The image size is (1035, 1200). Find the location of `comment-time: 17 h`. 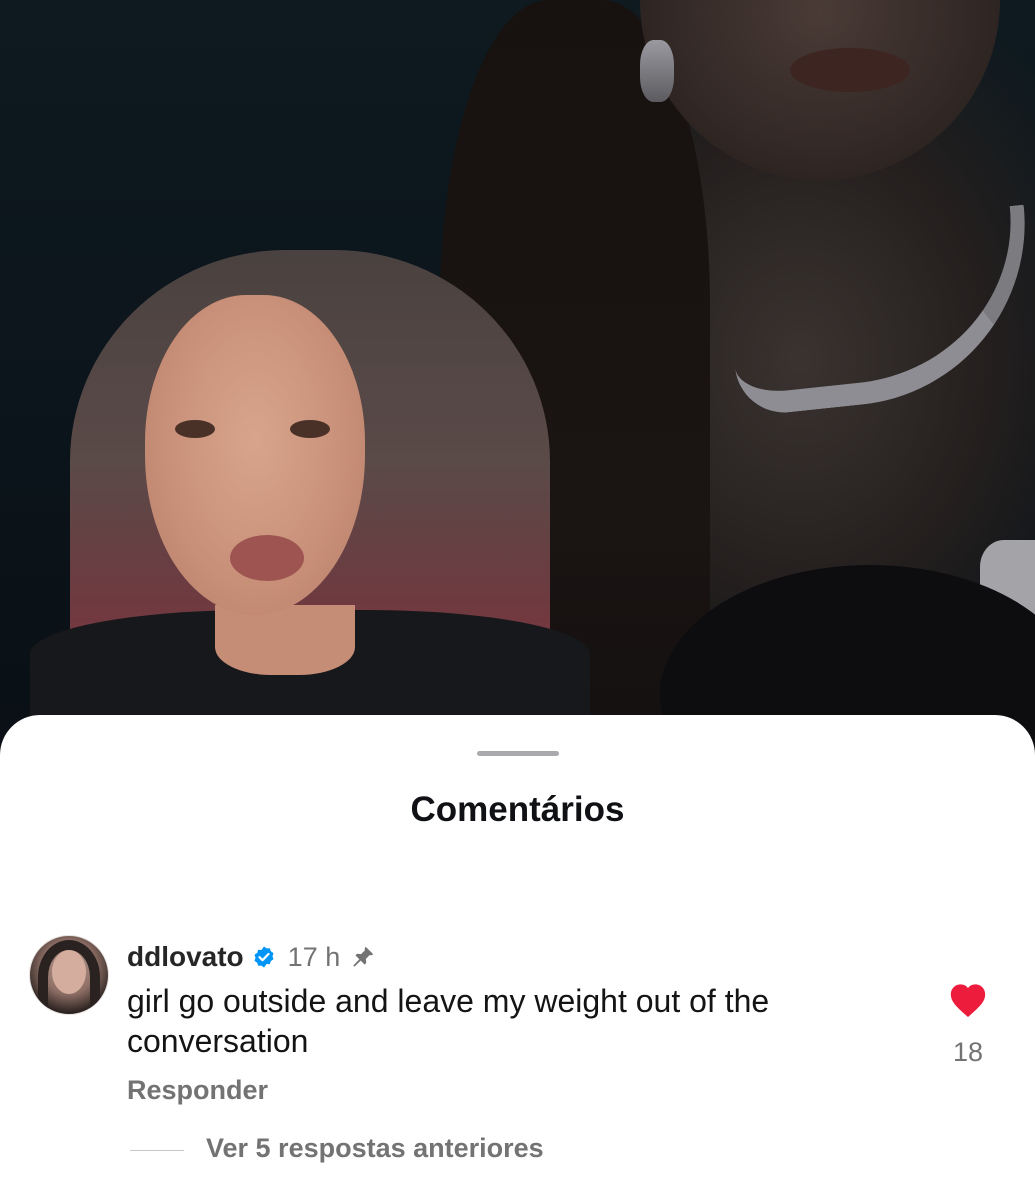

comment-time: 17 h is located at coordinates (314, 956).